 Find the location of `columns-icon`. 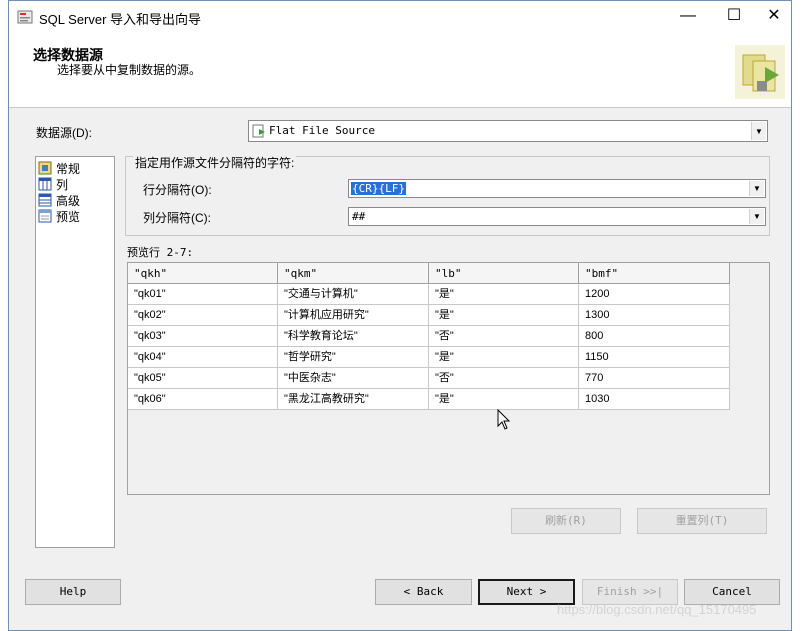

columns-icon is located at coordinates (45, 184).